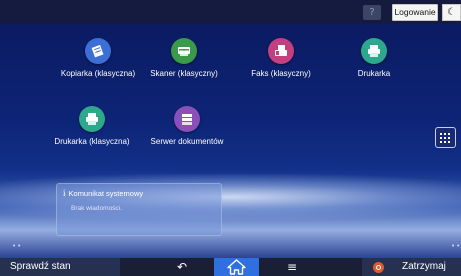 This screenshot has height=276, width=461. What do you see at coordinates (187, 141) in the screenshot?
I see `app-label: Serwer dokumentów` at bounding box center [187, 141].